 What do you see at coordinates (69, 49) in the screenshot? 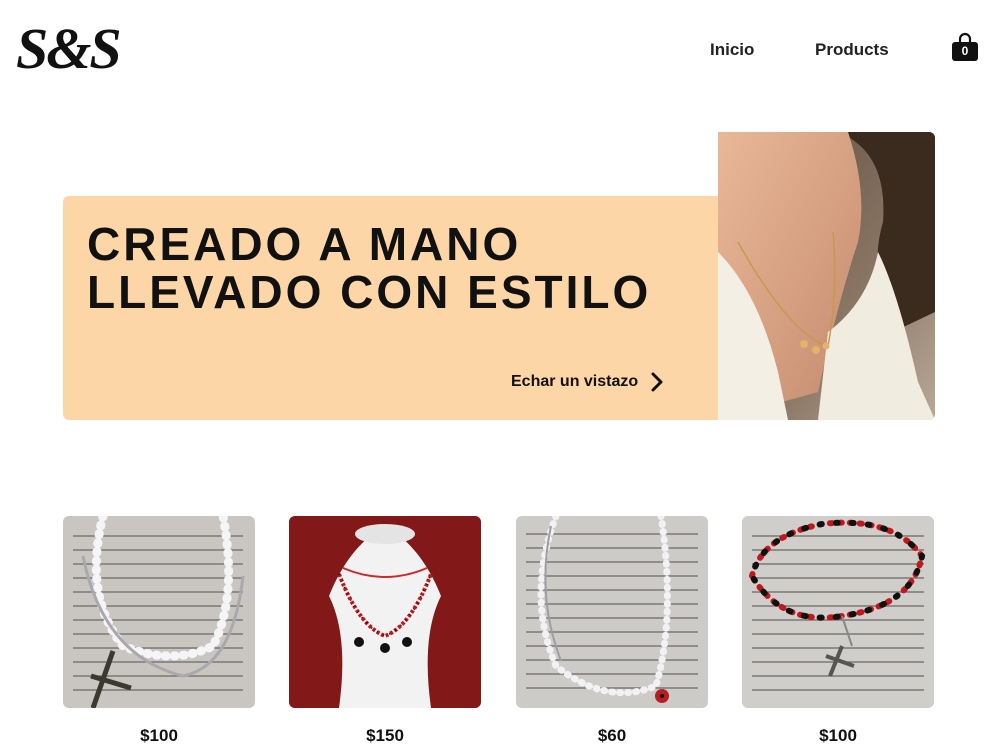
I see `brand-logo: S&S` at bounding box center [69, 49].